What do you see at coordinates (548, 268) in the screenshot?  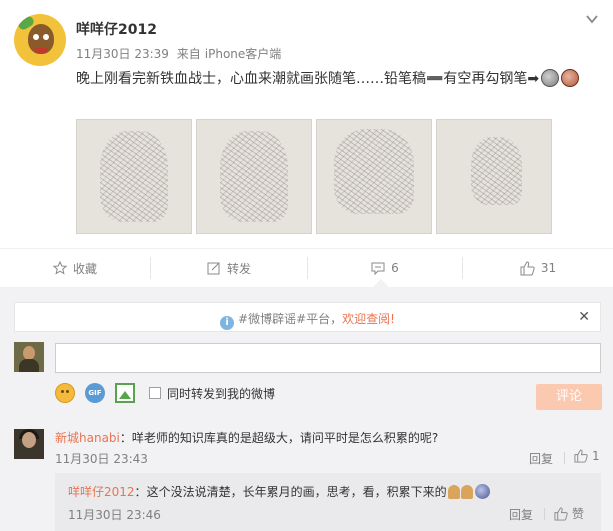 I see `like-count: 31` at bounding box center [548, 268].